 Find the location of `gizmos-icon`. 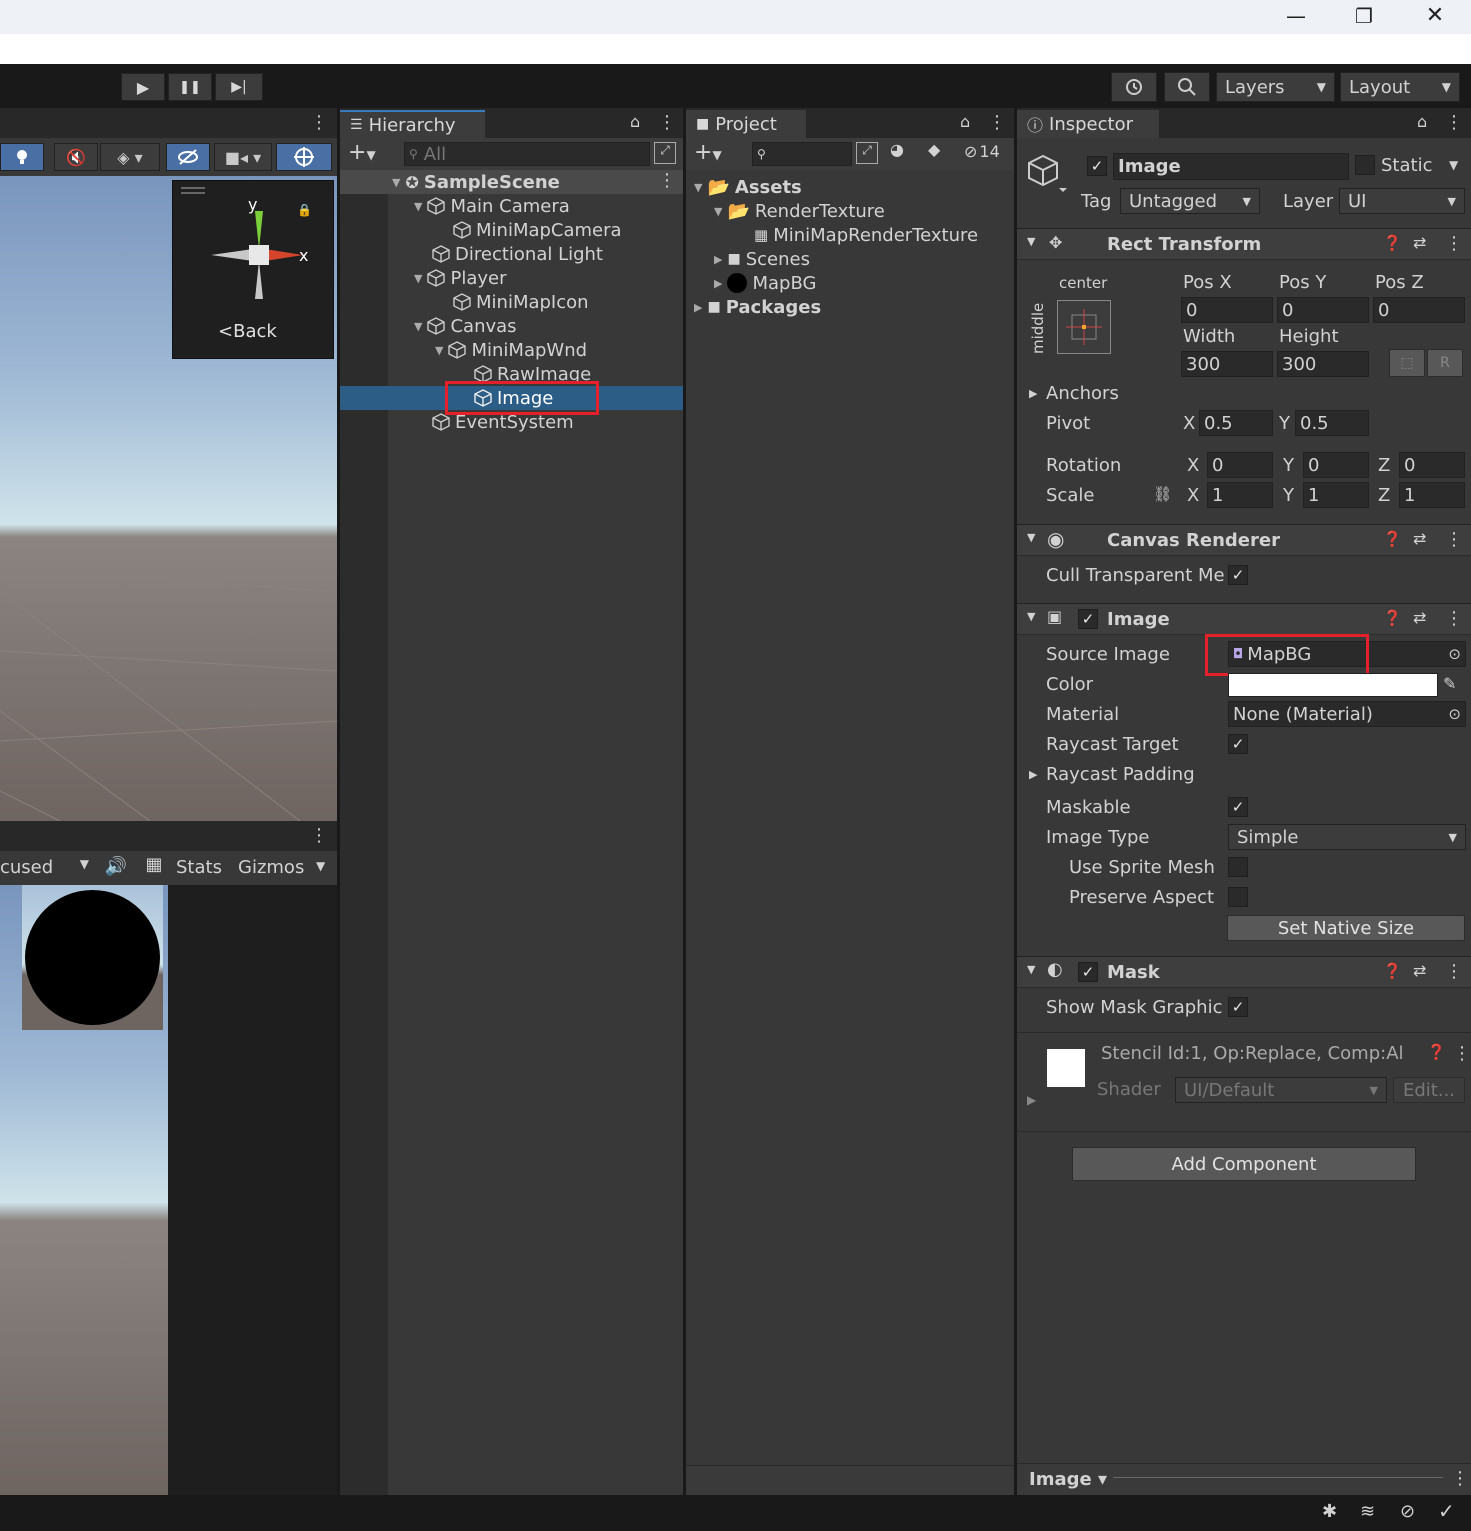

gizmos-icon is located at coordinates (304, 157).